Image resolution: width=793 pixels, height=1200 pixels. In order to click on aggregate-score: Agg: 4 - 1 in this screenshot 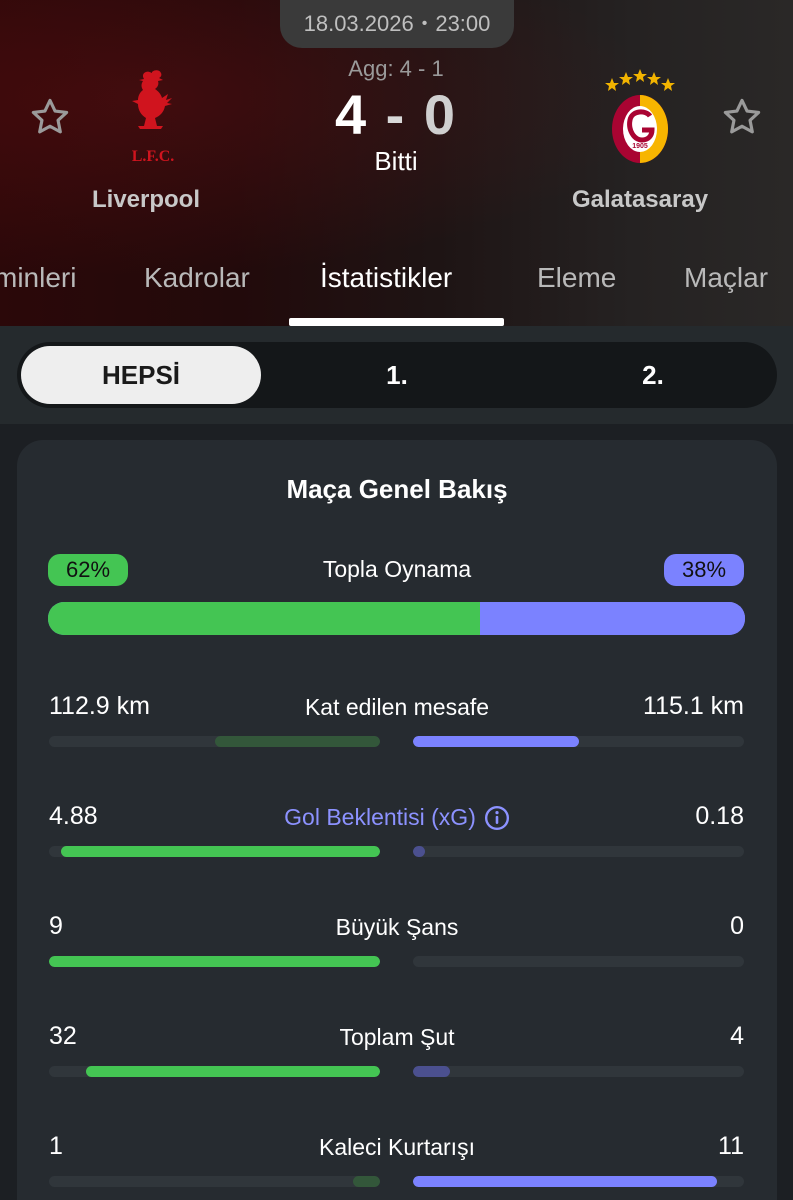, I will do `click(396, 68)`.